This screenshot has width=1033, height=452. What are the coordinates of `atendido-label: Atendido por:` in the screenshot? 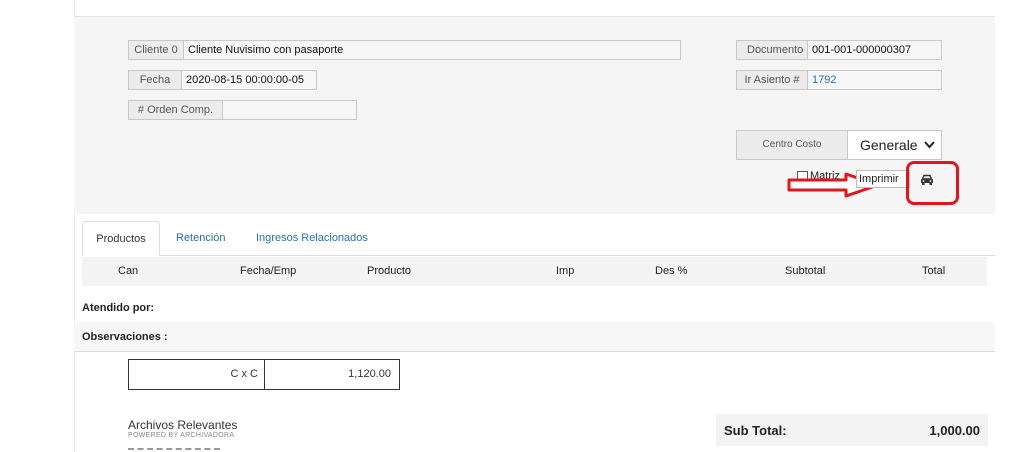 It's located at (118, 308).